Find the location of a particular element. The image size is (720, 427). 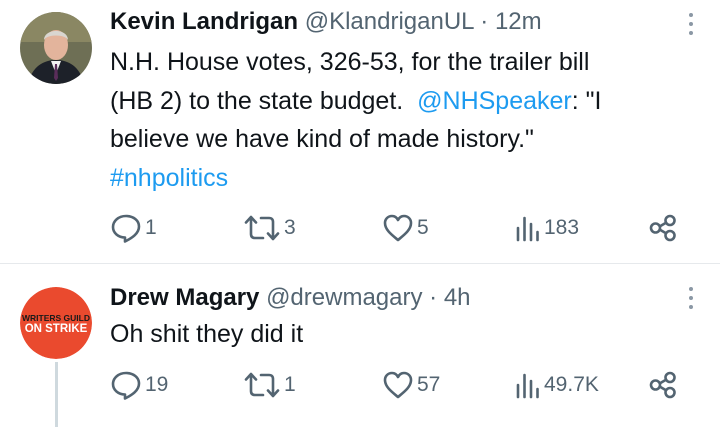

tweet-text-segment: (HB 2) to the state budget. is located at coordinates (257, 100).